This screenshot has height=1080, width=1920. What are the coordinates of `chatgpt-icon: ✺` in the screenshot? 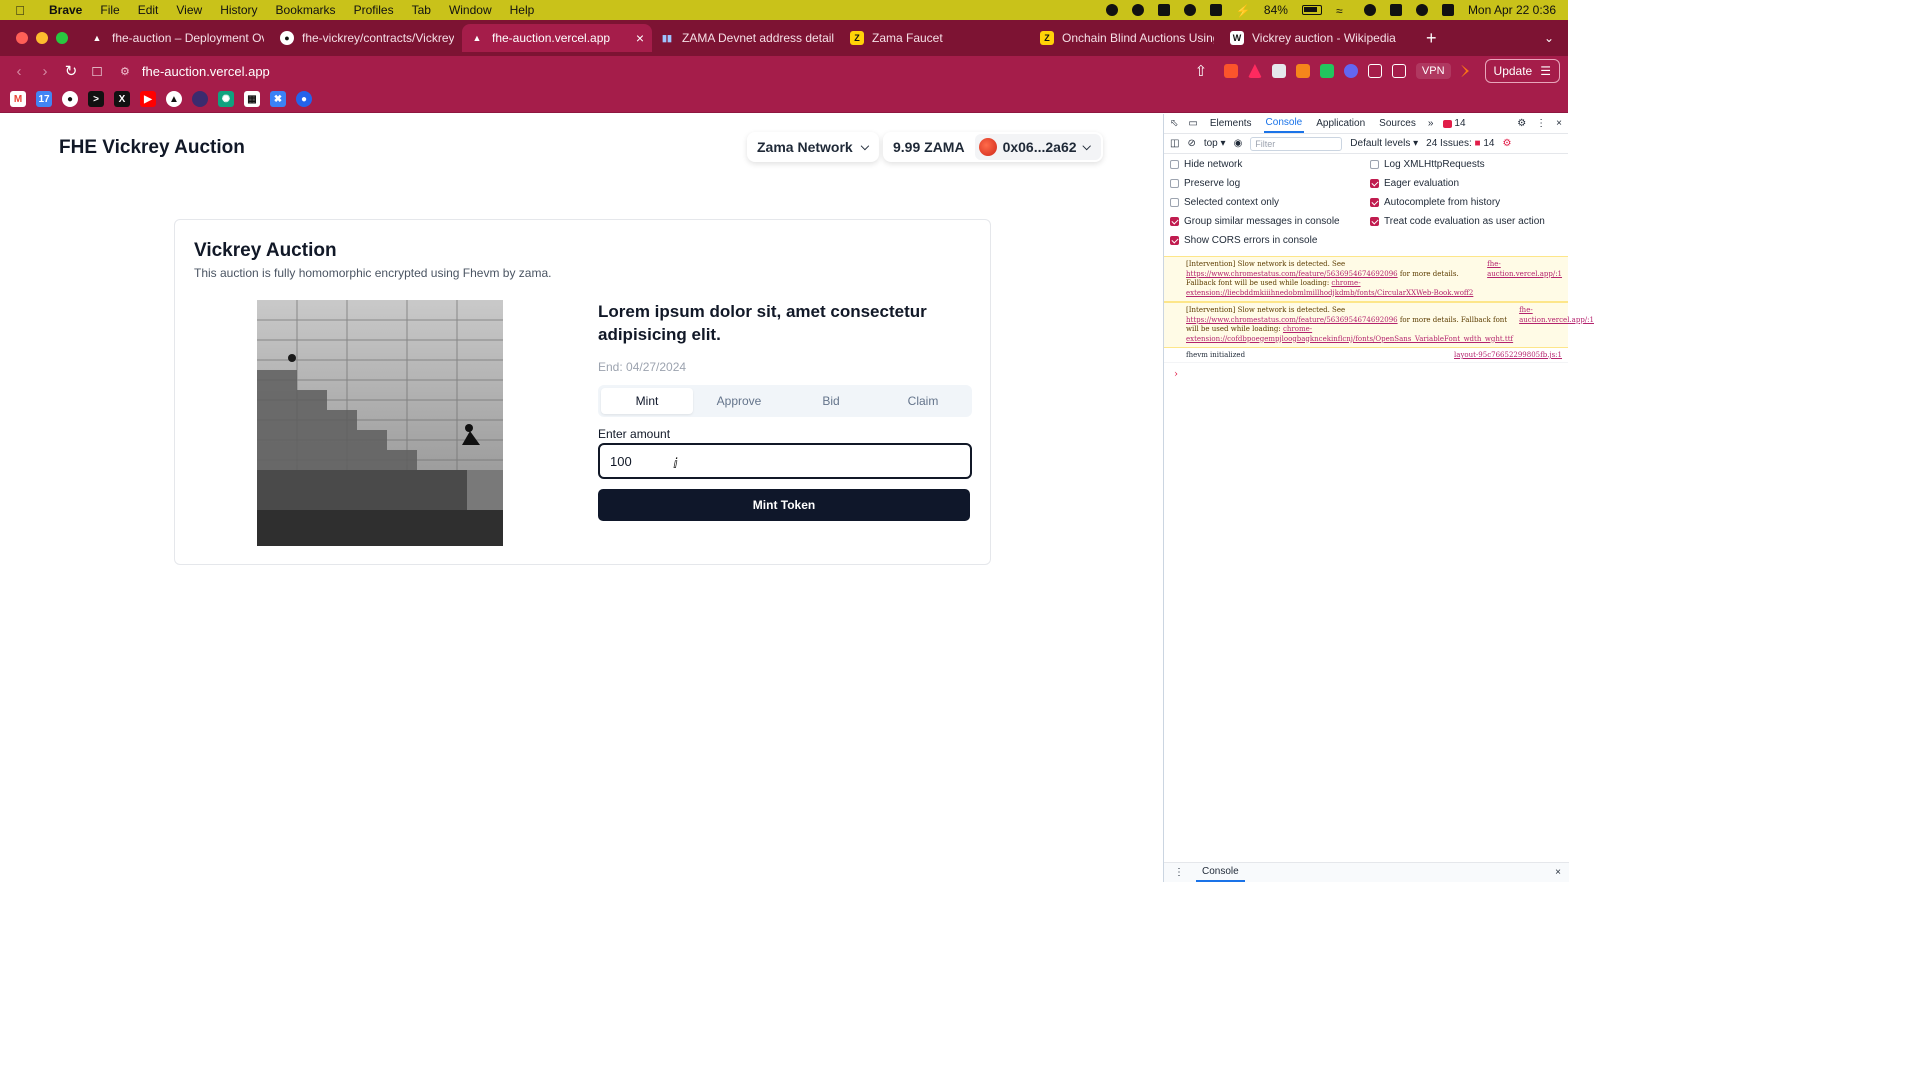 It's located at (226, 99).